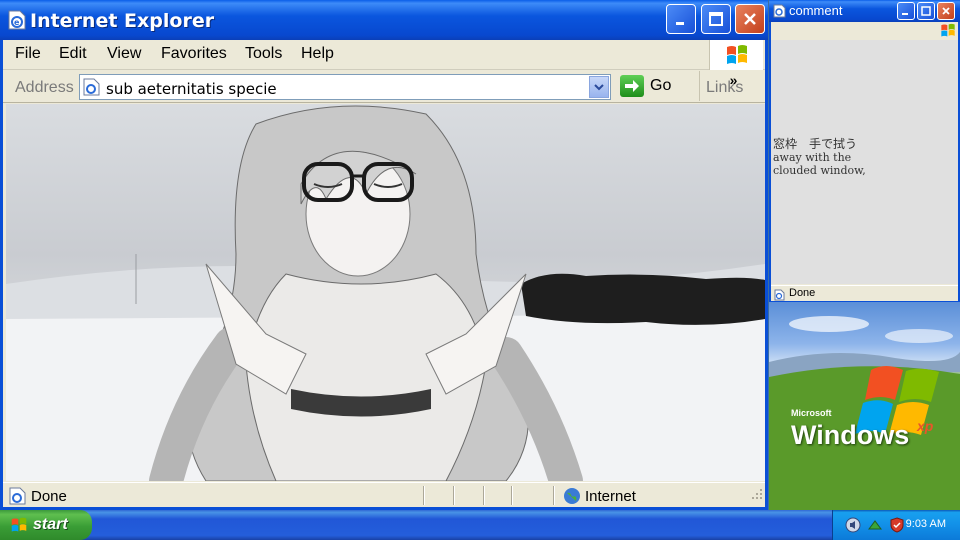  I want to click on security-shield-icon, so click(897, 527).